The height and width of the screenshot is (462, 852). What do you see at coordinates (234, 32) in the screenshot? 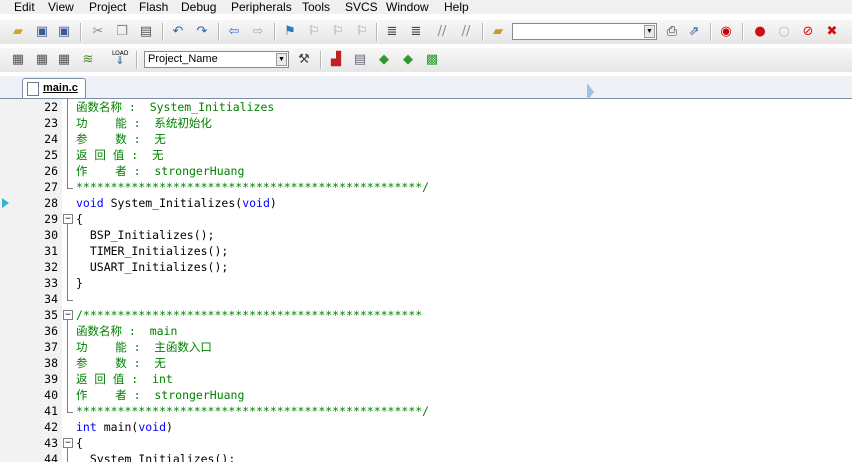
I see `back-icon: ⇦` at bounding box center [234, 32].